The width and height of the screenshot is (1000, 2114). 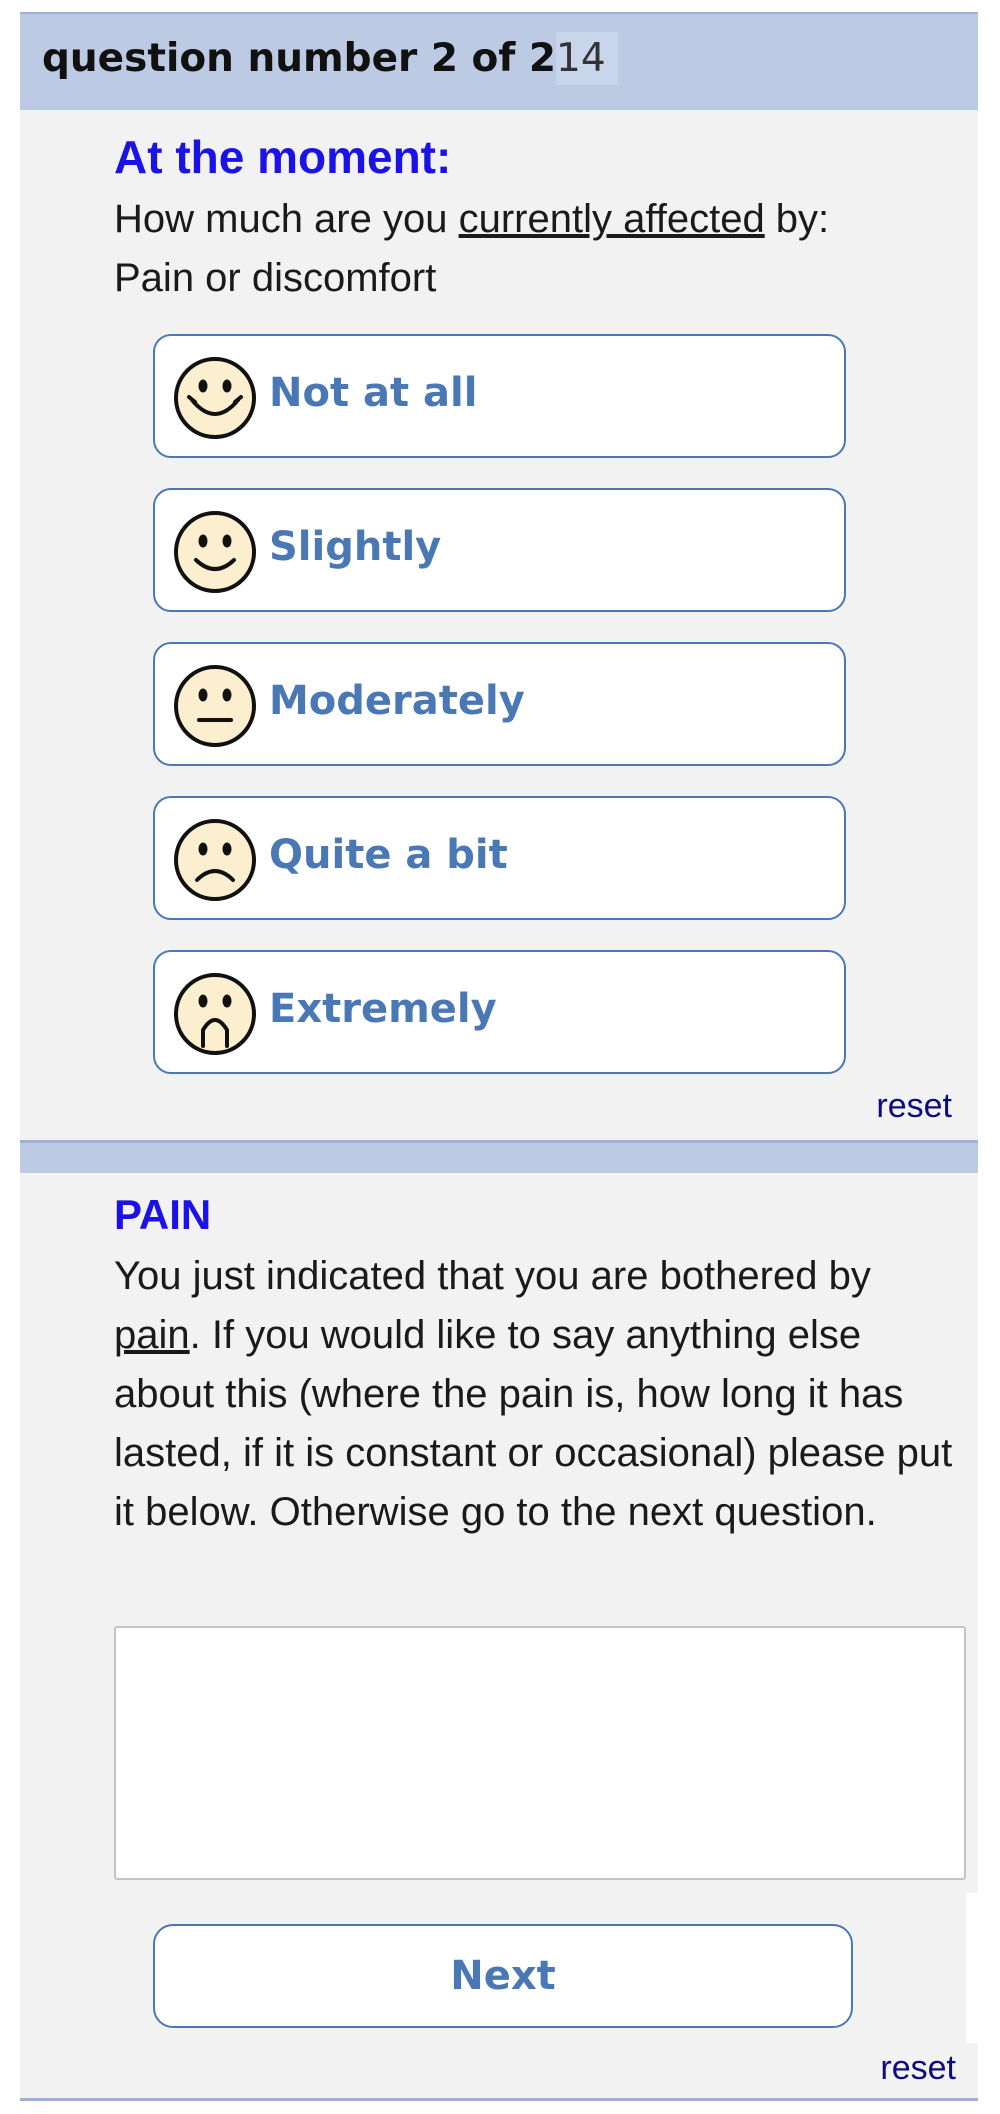 What do you see at coordinates (587, 58) in the screenshot?
I see `question-total: 14` at bounding box center [587, 58].